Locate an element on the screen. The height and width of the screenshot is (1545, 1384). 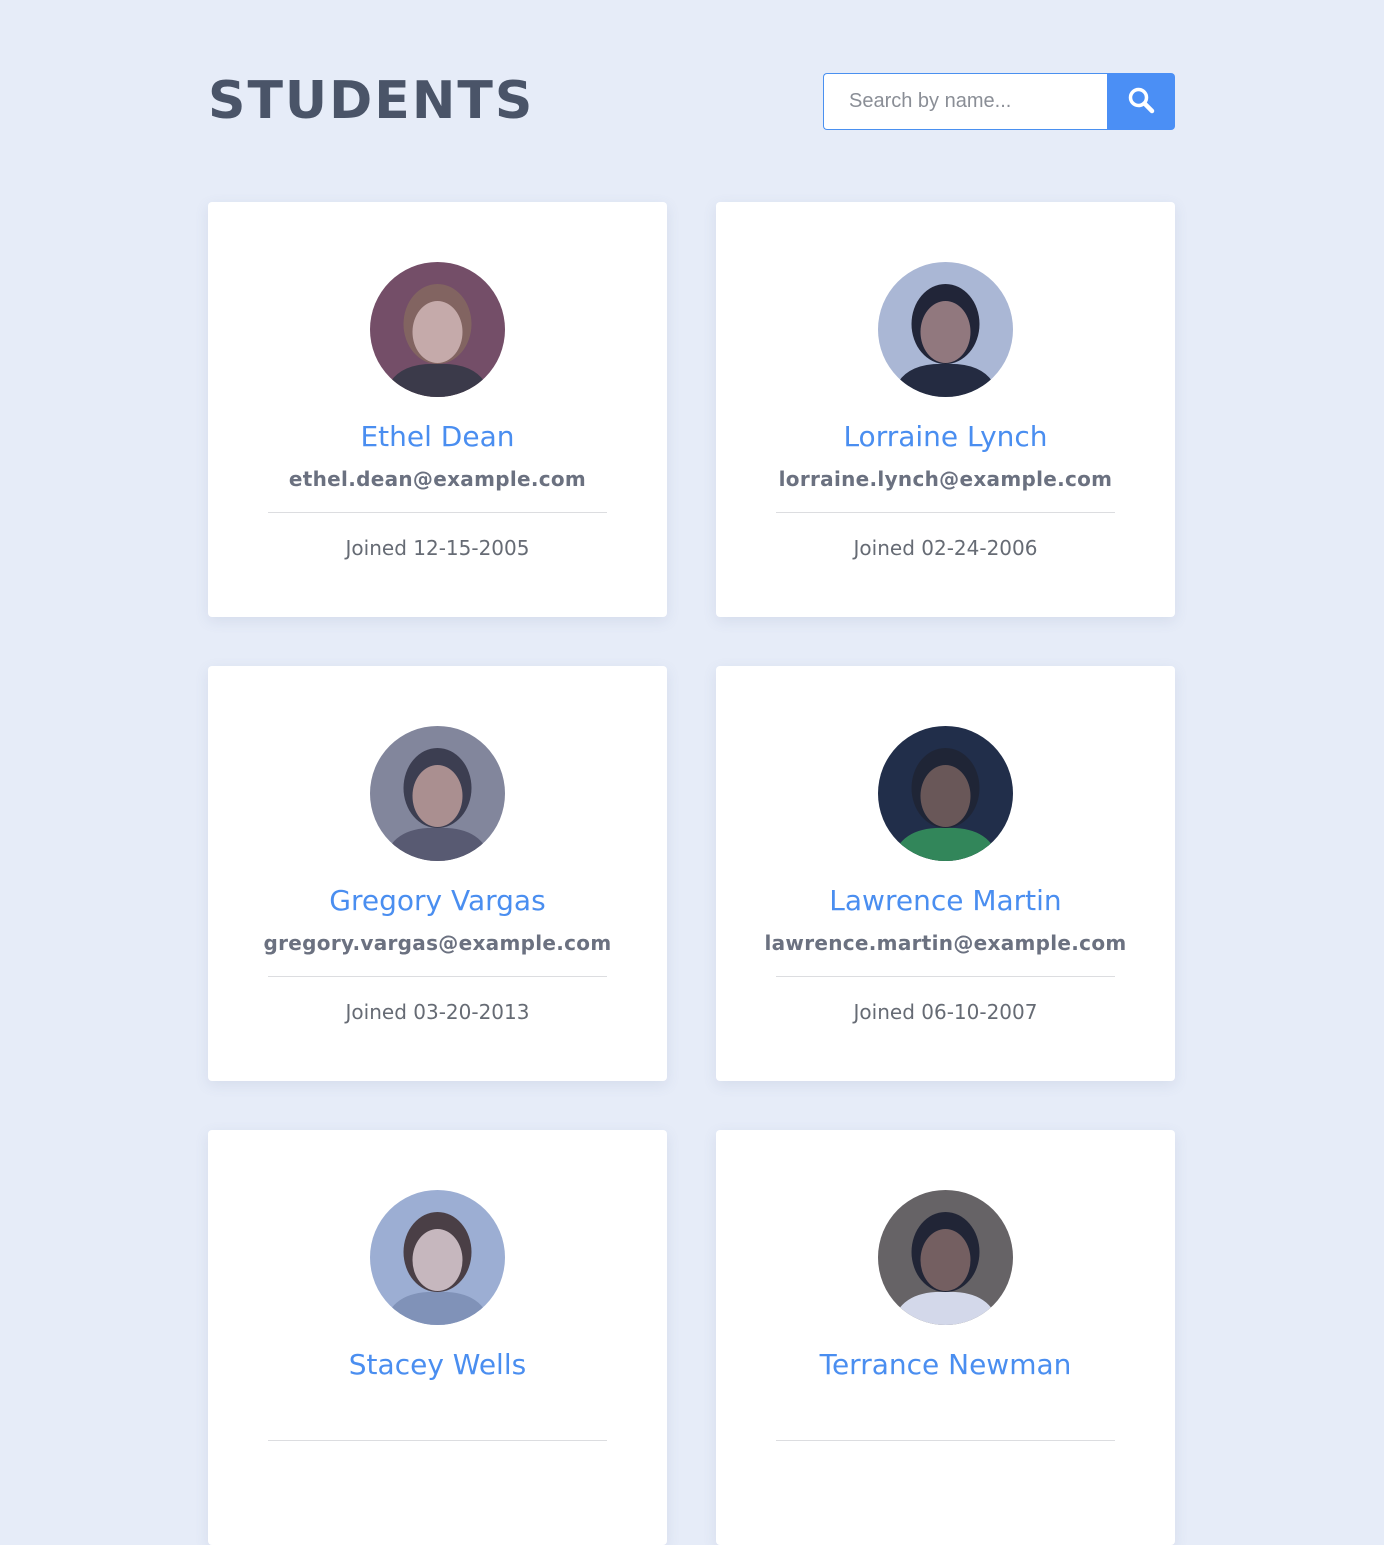
student-name: Lorraine Lynch is located at coordinates (945, 436).